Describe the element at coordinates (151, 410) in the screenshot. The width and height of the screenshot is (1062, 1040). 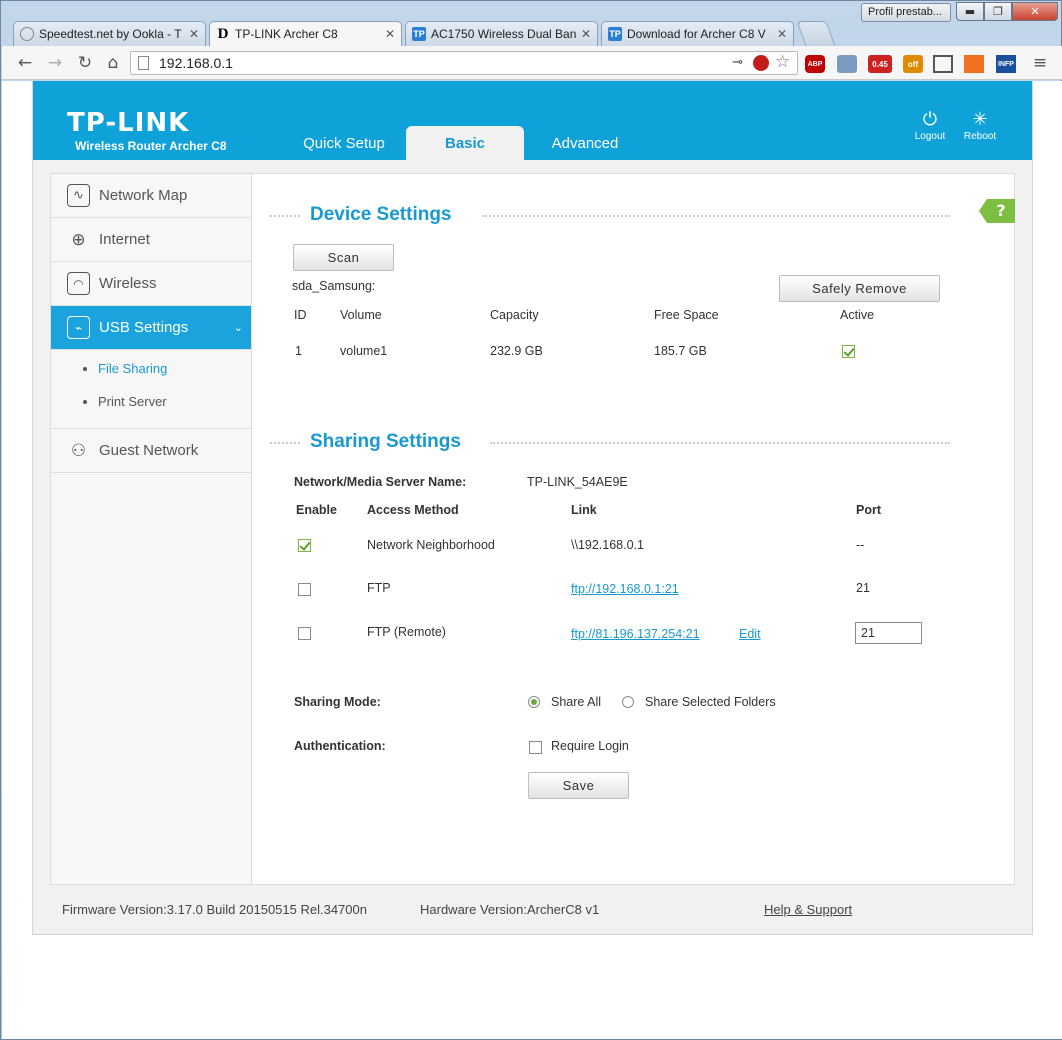
I see `sidebar-subitem-print-server: Print Server` at that location.